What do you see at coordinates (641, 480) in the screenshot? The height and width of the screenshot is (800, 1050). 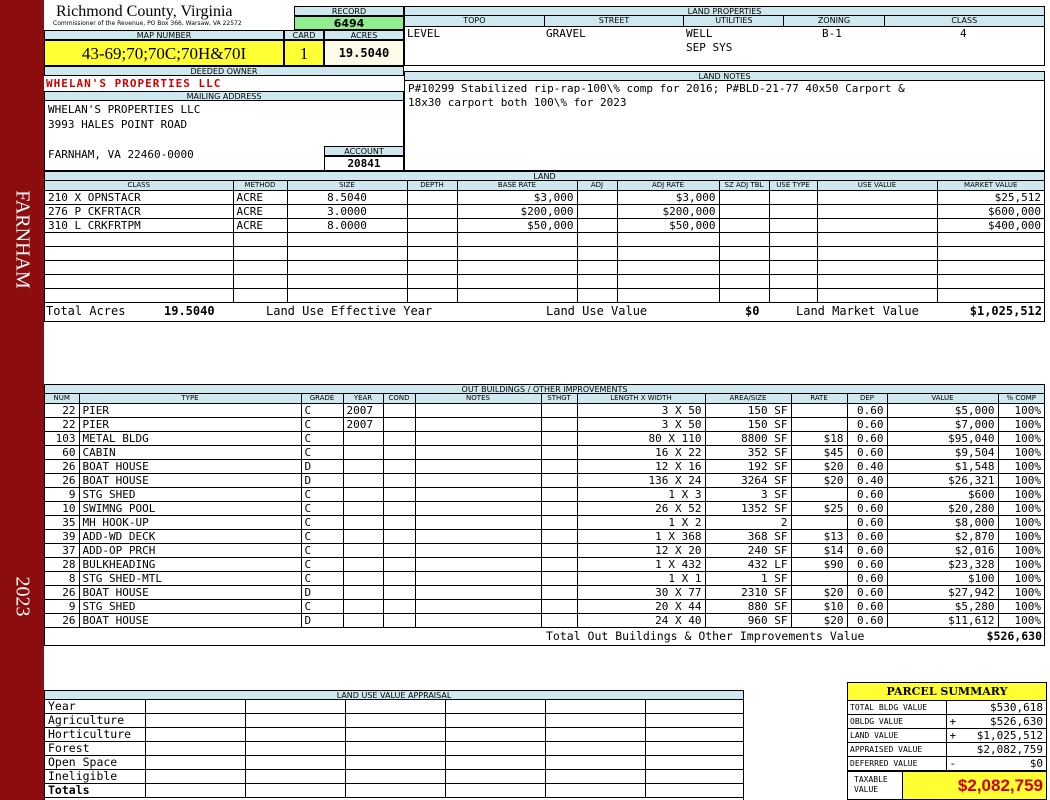 I see `ob-lw: 136 X 24` at bounding box center [641, 480].